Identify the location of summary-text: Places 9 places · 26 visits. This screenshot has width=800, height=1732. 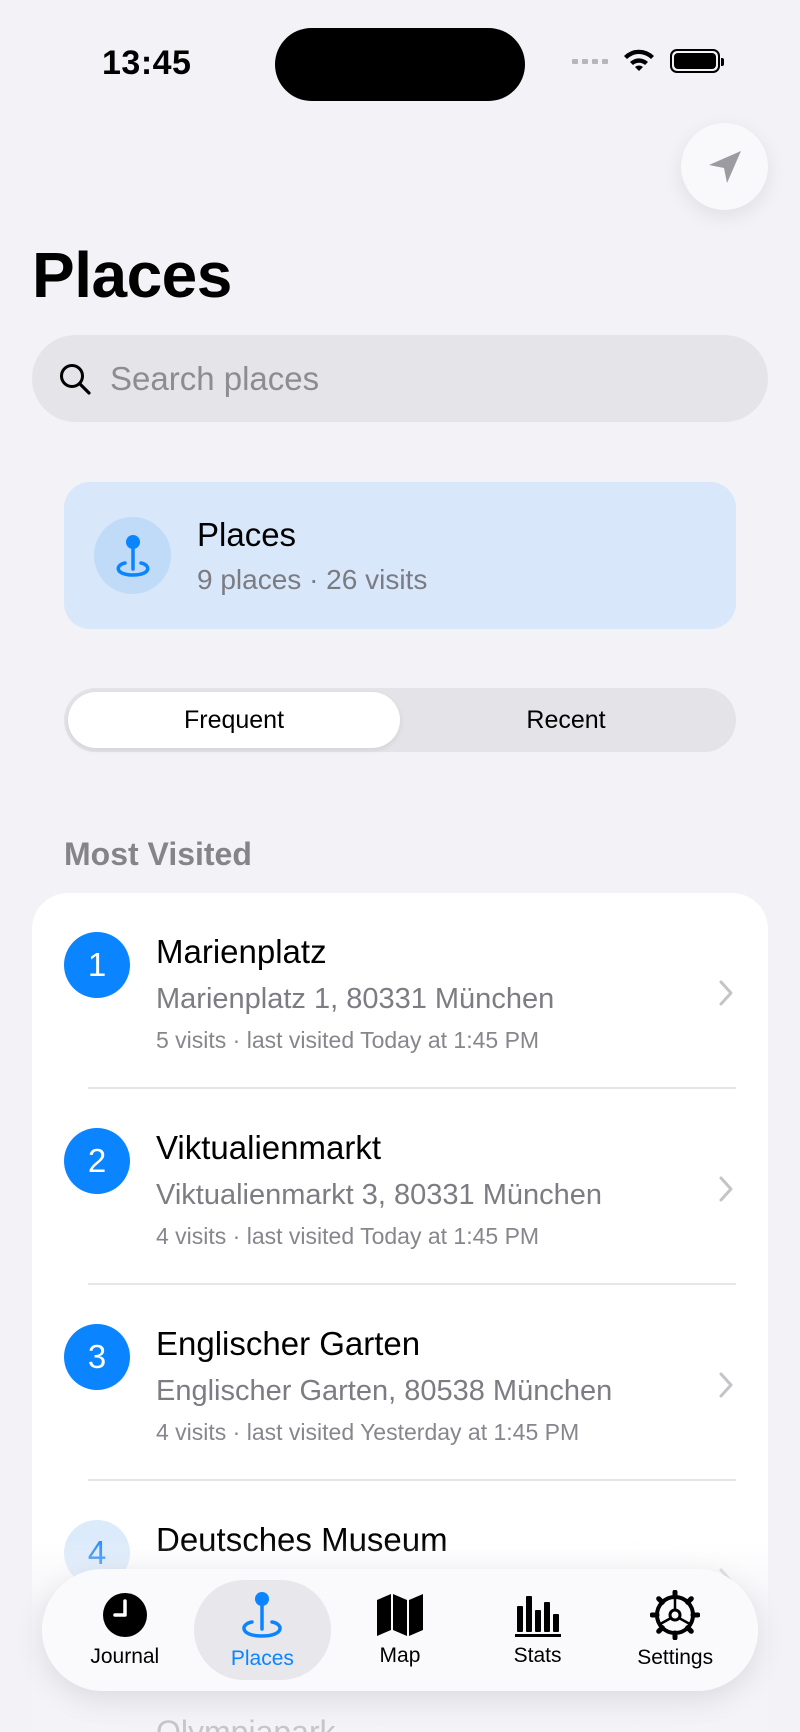
(312, 556).